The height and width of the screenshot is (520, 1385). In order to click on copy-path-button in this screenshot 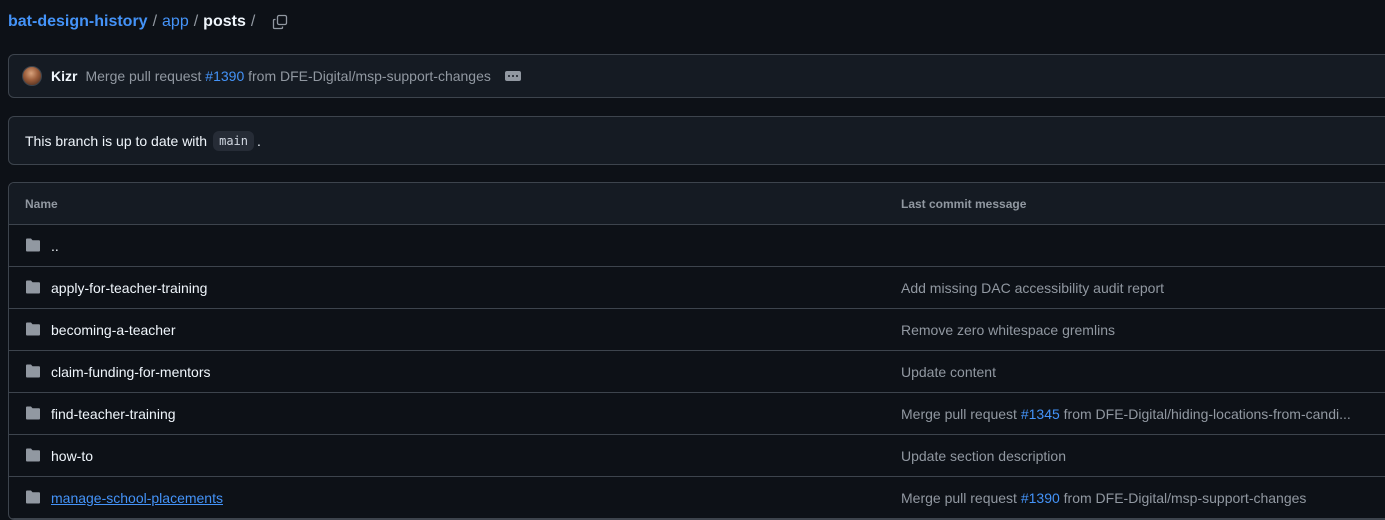, I will do `click(280, 22)`.